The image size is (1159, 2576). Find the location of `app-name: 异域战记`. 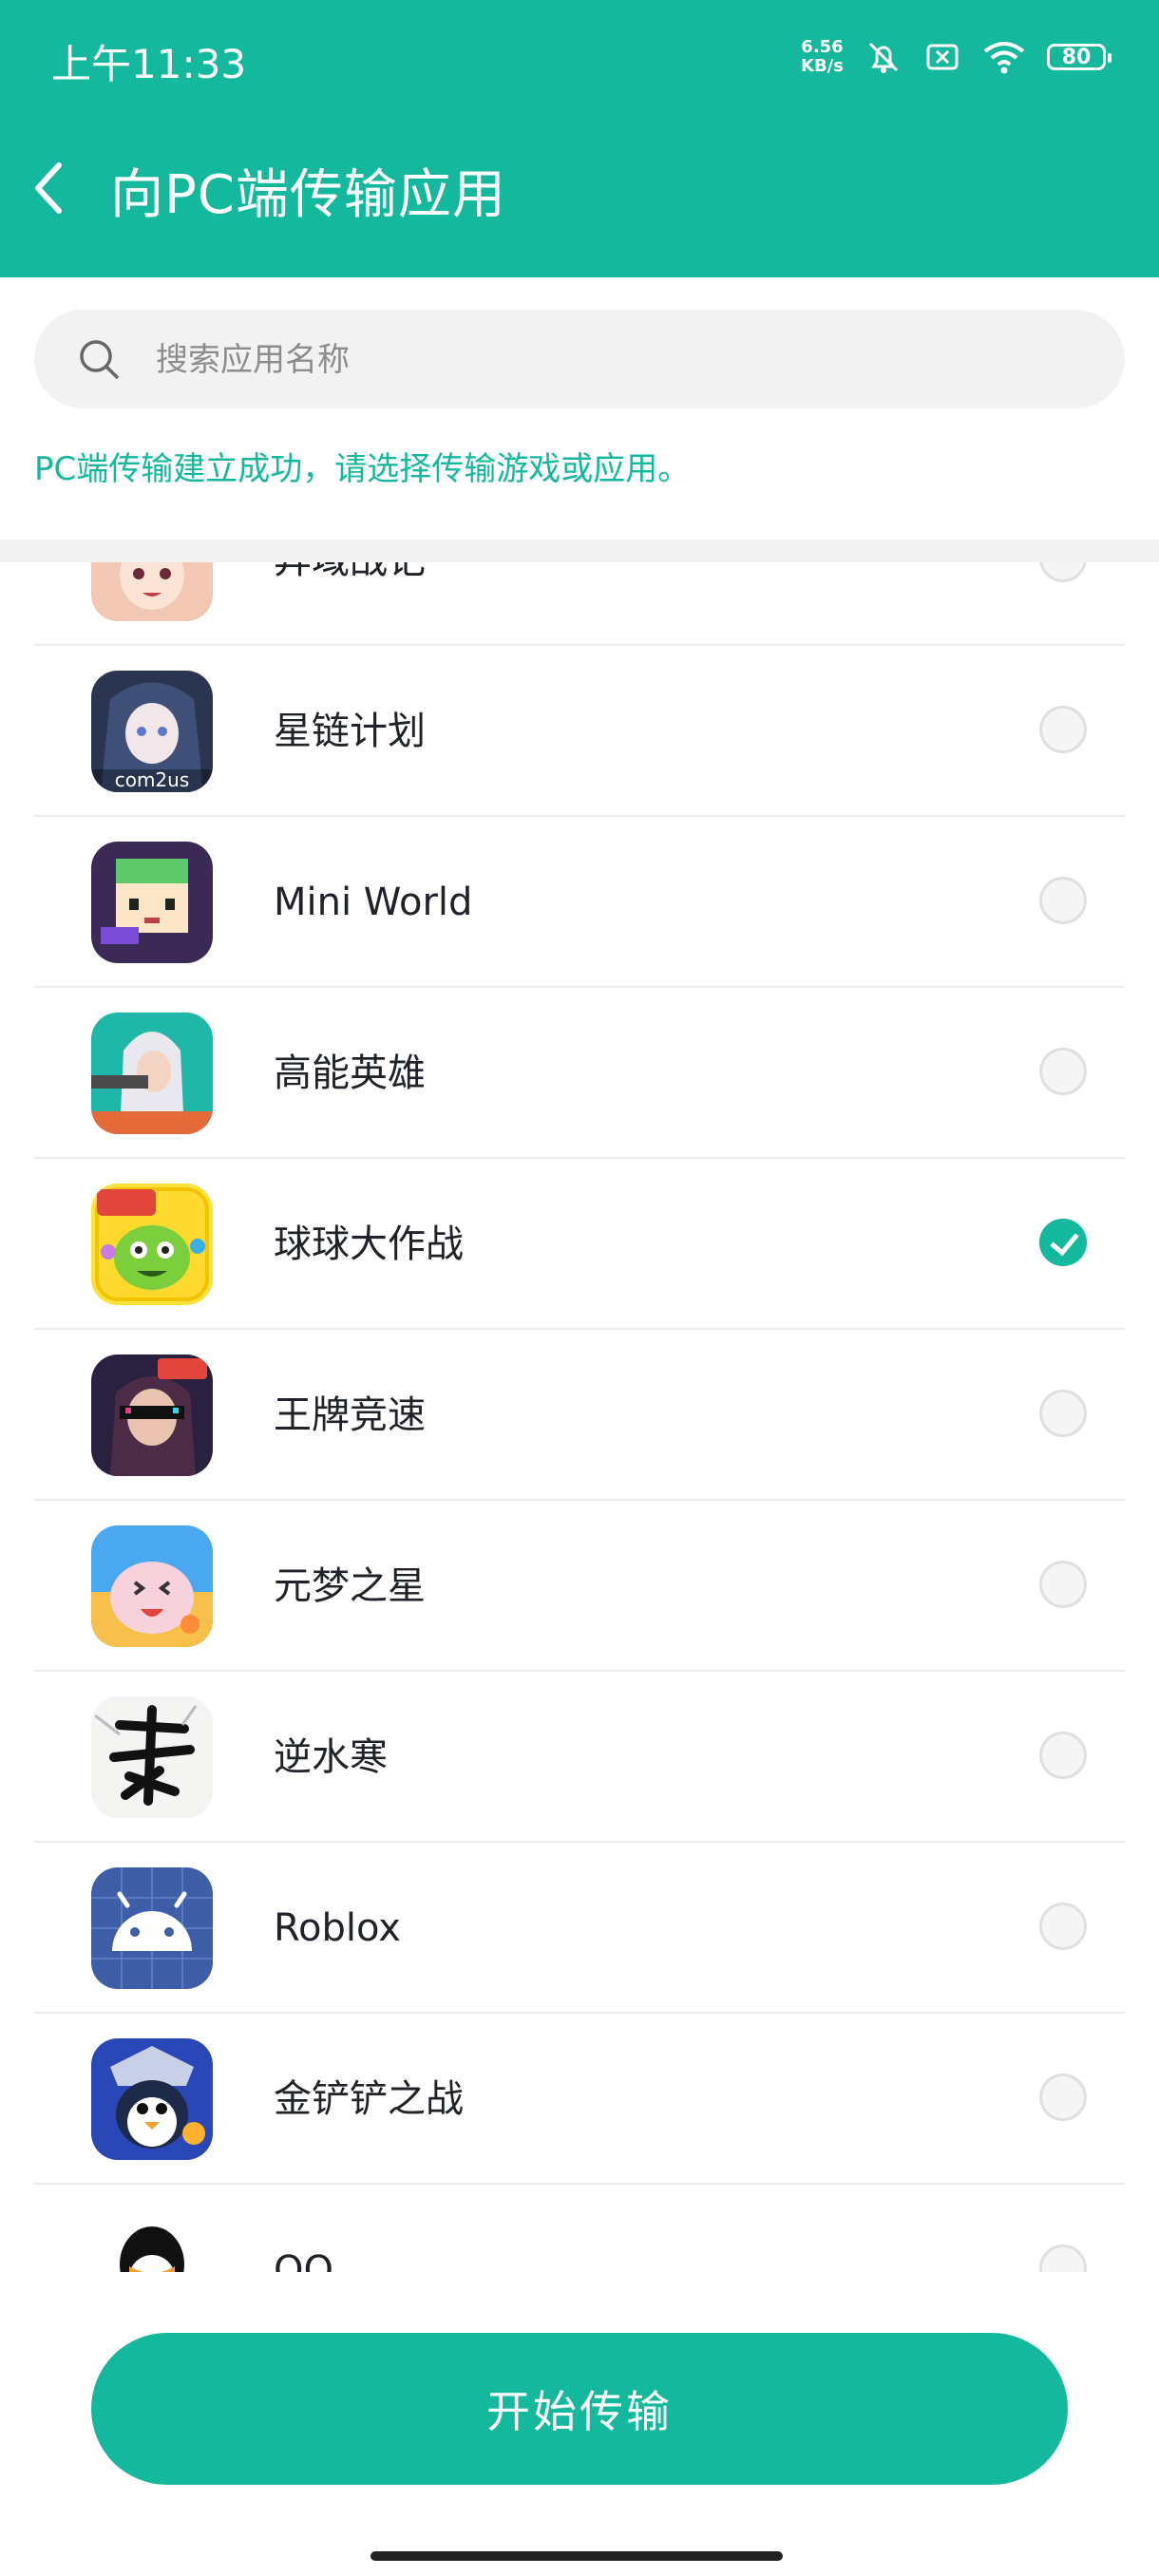

app-name: 异域战记 is located at coordinates (350, 604).